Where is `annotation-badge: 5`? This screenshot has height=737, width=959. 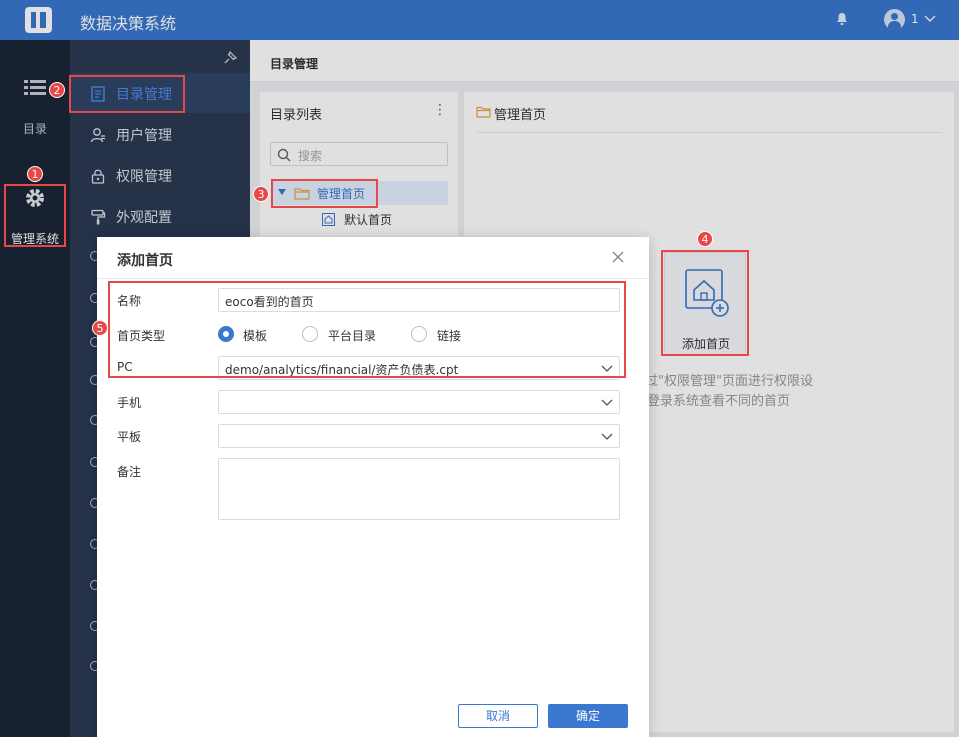
annotation-badge: 5 is located at coordinates (100, 328).